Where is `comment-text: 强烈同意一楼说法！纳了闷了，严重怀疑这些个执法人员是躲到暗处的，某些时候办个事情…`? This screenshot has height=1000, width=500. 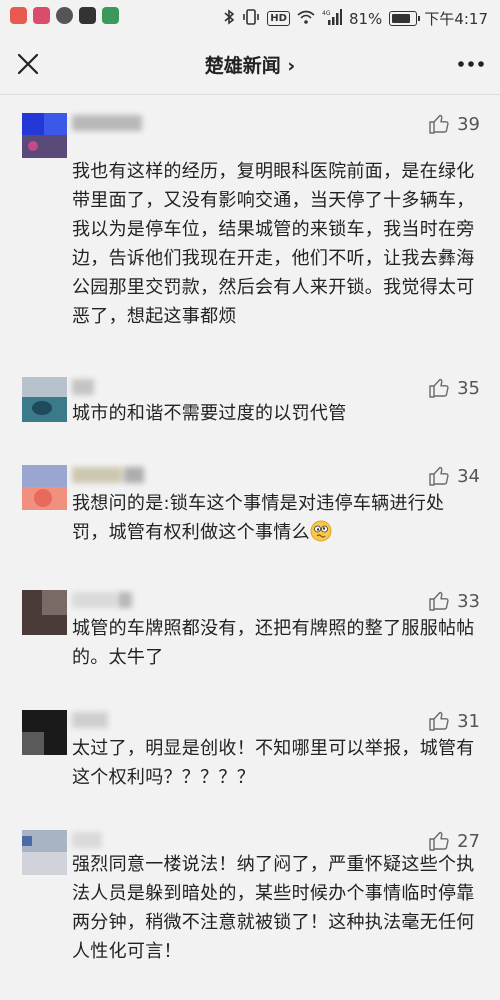
comment-text: 强烈同意一楼说法！纳了闷了，严重怀疑这些个执法人员是躲到暗处的，某些时候办个事情… is located at coordinates (273, 908).